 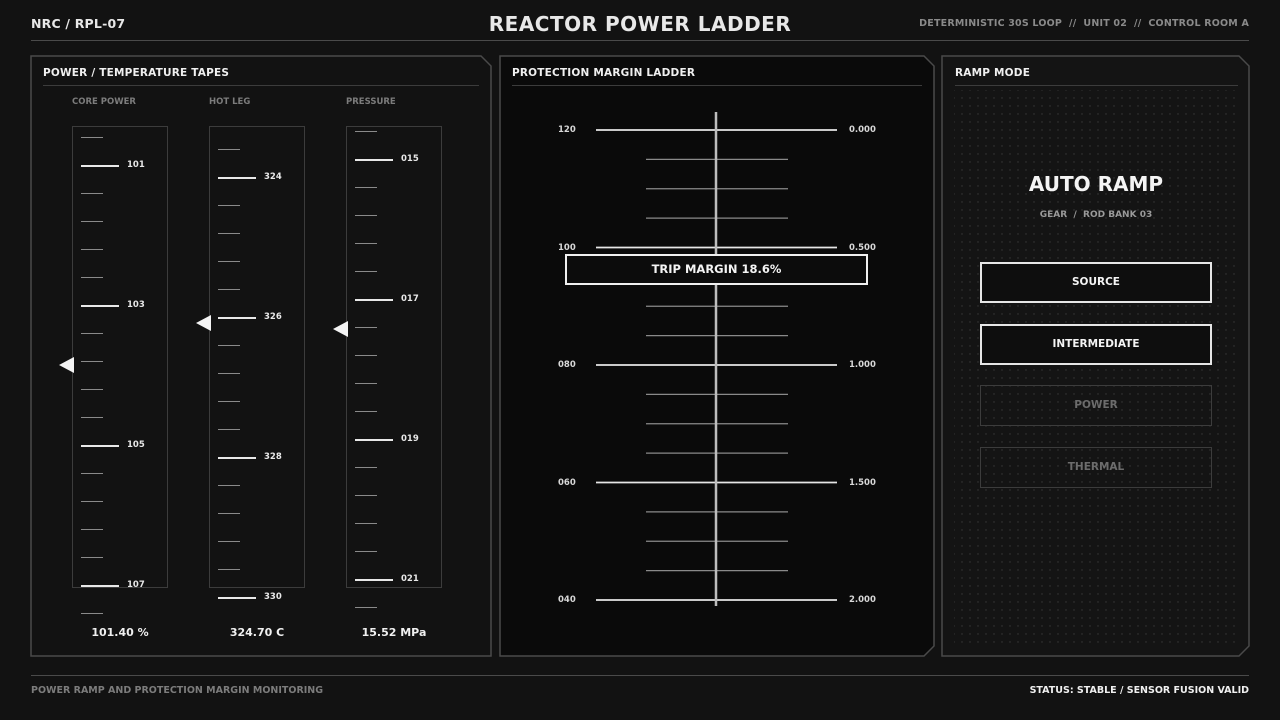 What do you see at coordinates (1096, 282) in the screenshot?
I see `source-mode-button: SOURCE` at bounding box center [1096, 282].